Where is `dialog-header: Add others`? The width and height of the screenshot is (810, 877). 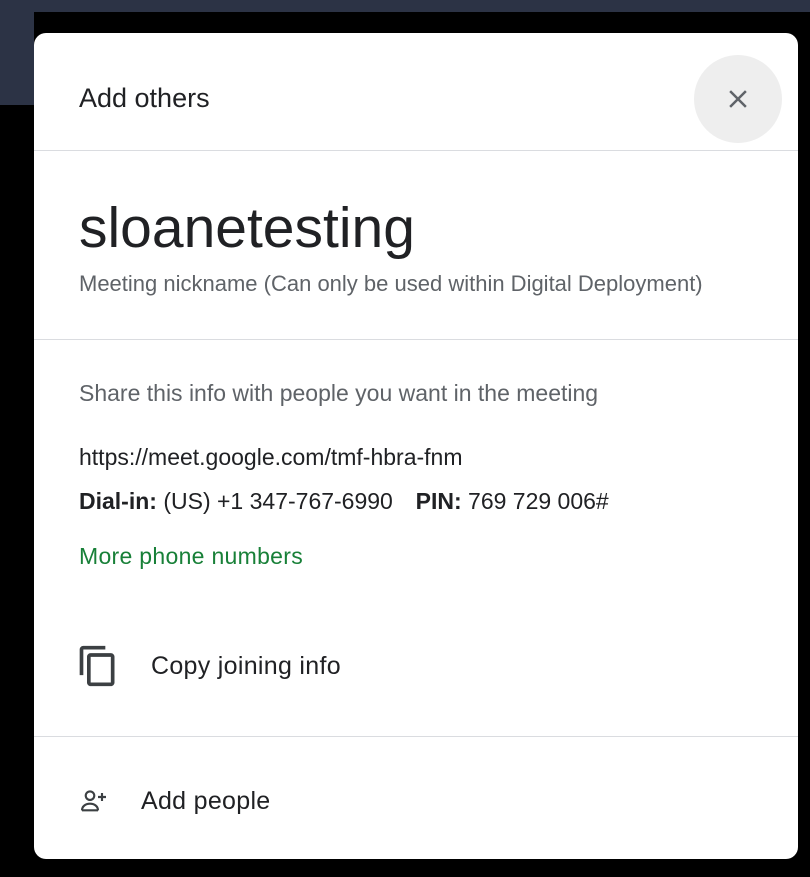
dialog-header: Add others is located at coordinates (416, 91).